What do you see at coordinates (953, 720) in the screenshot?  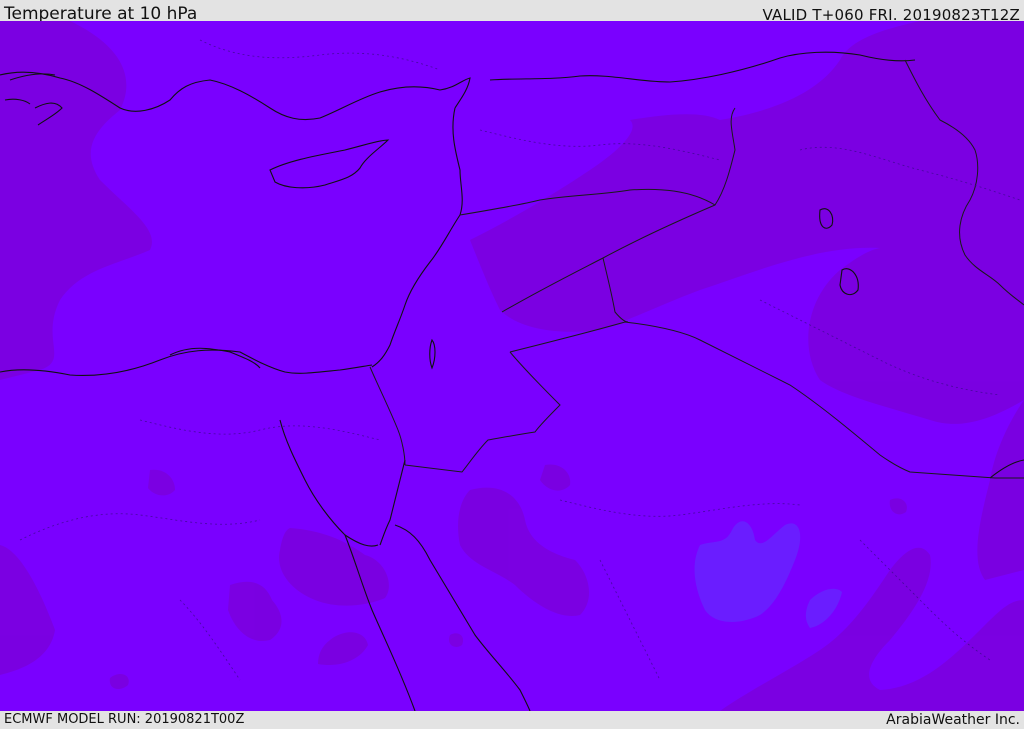 I see `credit-label: ArabiaWeather Inc.` at bounding box center [953, 720].